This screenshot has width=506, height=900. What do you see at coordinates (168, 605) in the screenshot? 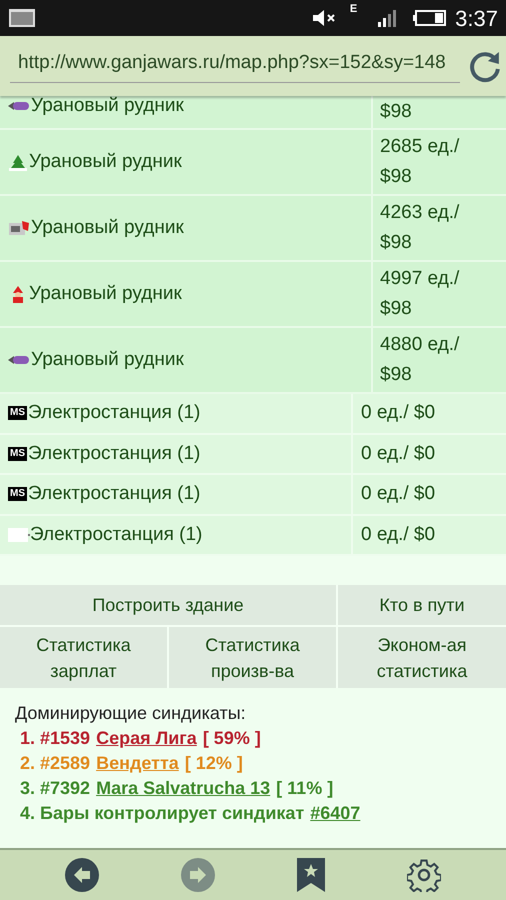
I see `action-button: Построить здание` at bounding box center [168, 605].